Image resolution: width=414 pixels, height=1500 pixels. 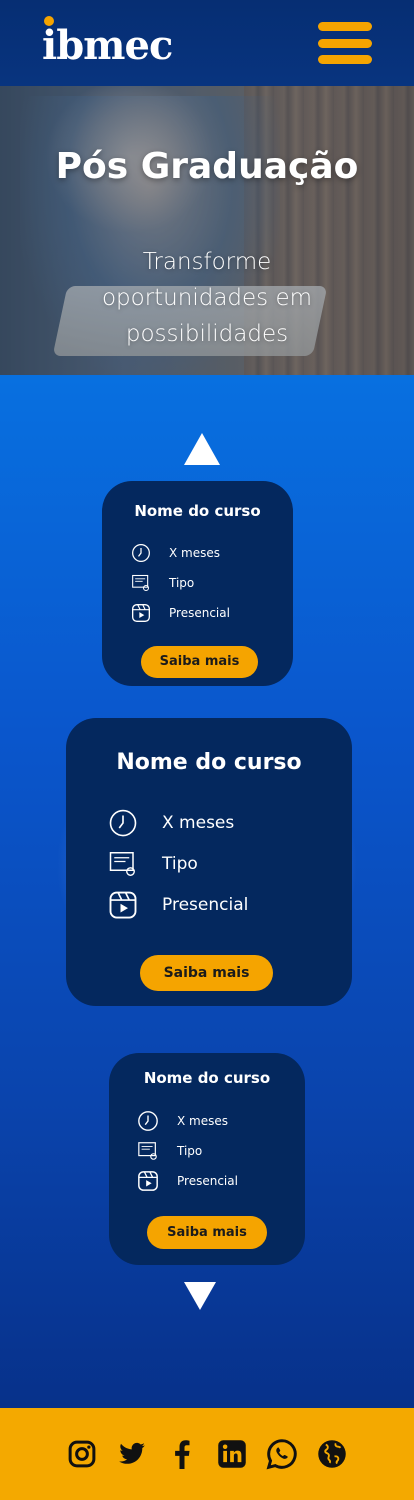 What do you see at coordinates (332, 1454) in the screenshot?
I see `globe-icon` at bounding box center [332, 1454].